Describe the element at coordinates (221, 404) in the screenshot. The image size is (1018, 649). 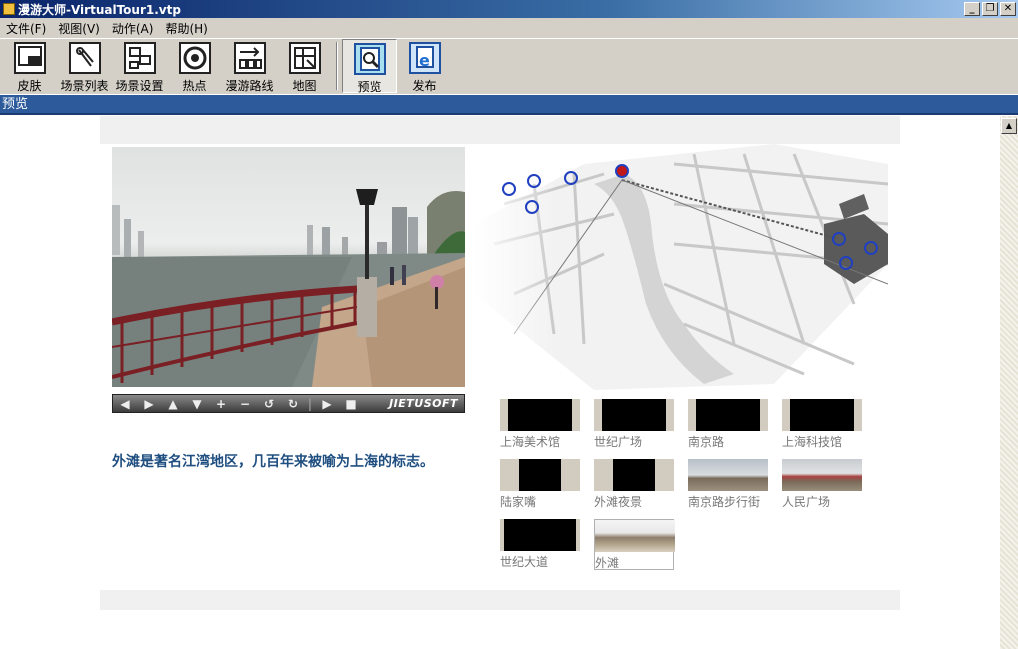
I see `zoom-in-button: +` at that location.